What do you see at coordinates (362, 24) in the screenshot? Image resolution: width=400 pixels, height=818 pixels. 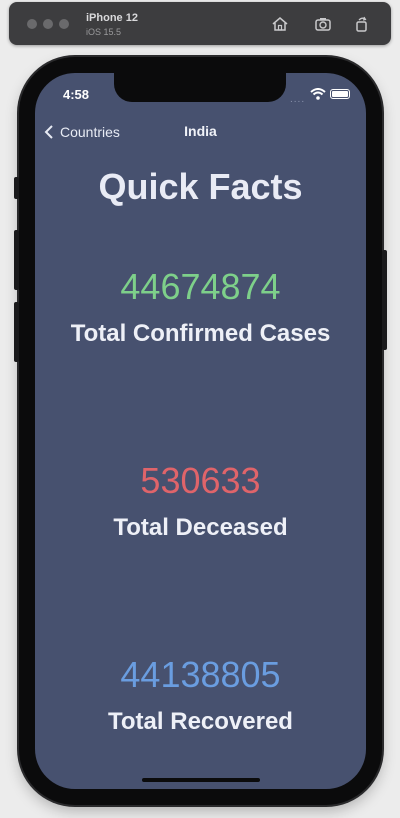 I see `rotate-icon` at bounding box center [362, 24].